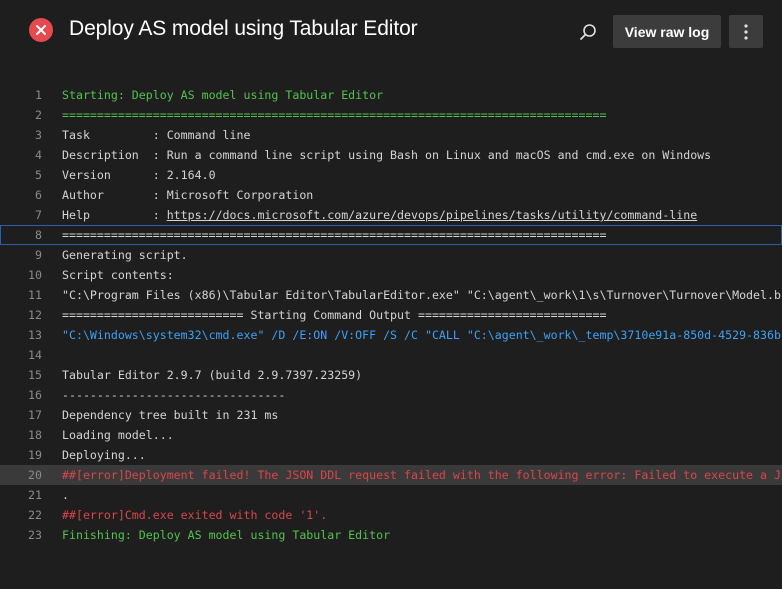 This screenshot has height=589, width=782. I want to click on log-line-text: Version : 2.164.0, so click(139, 175).